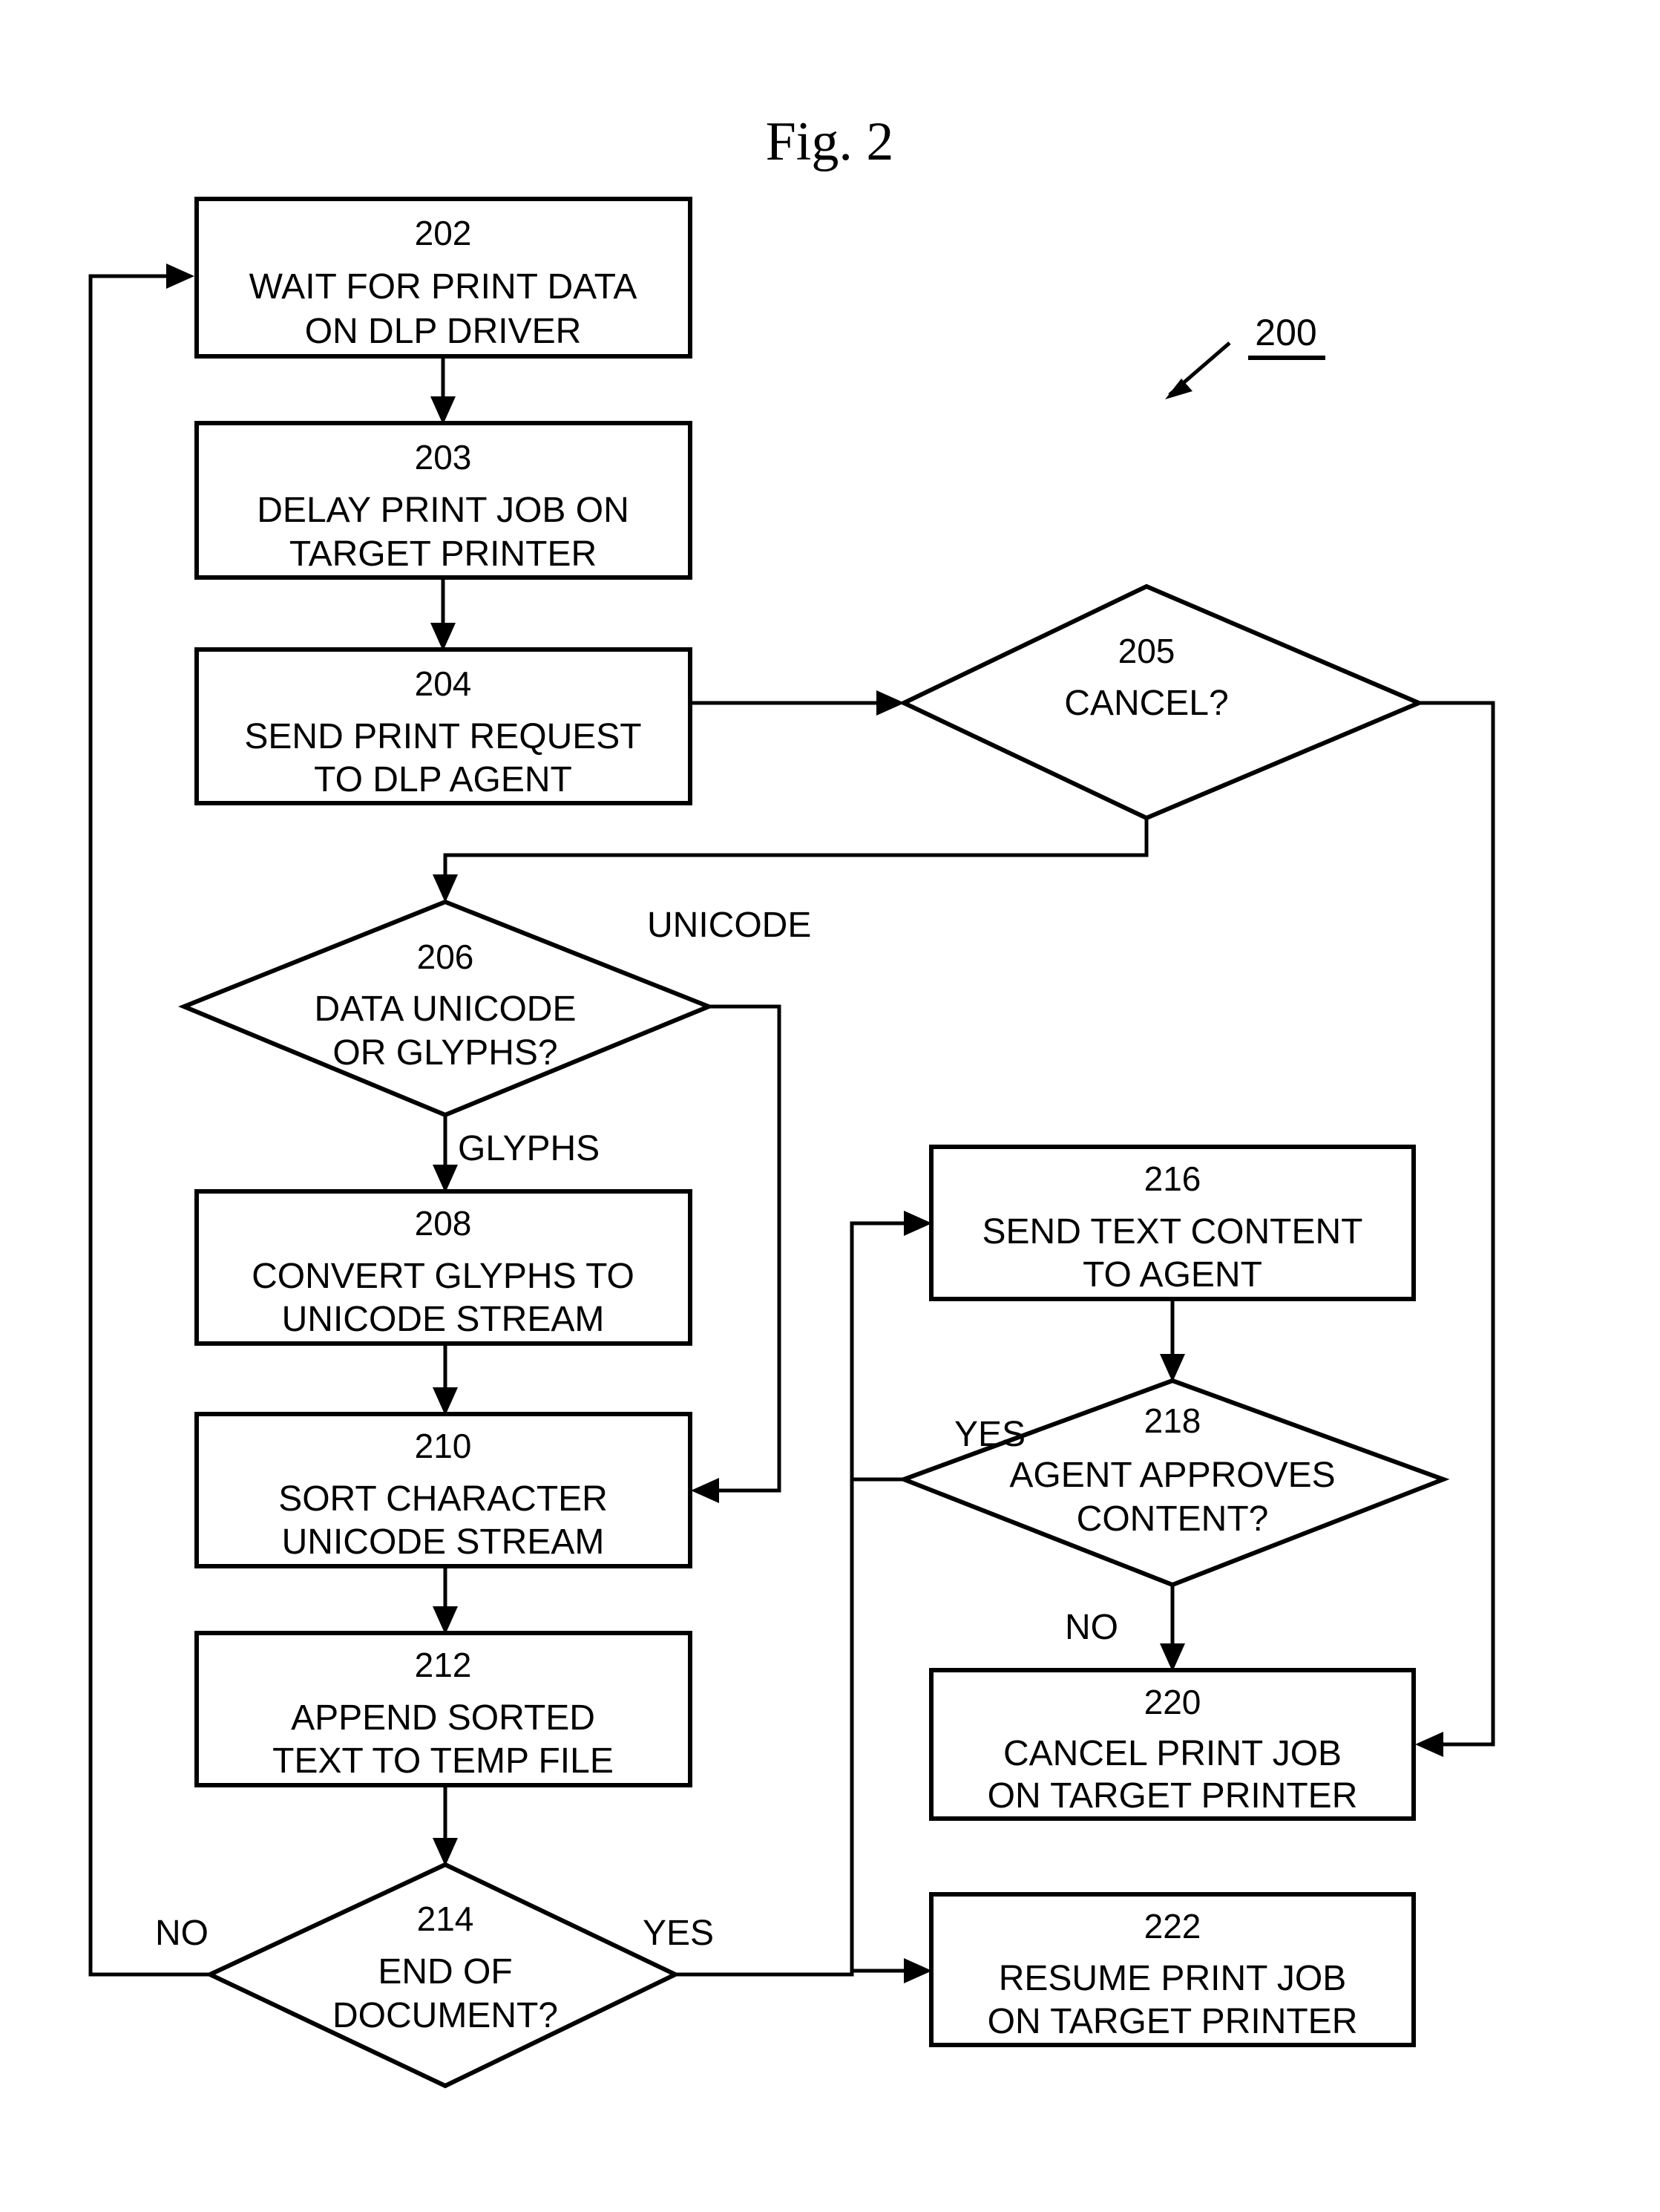  I want to click on edge-label-end-of-doc-yes: YES, so click(679, 1933).